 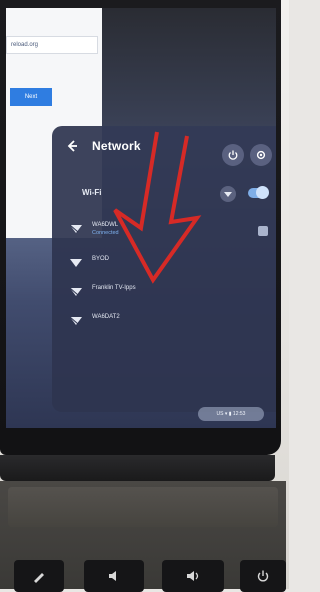 I want to click on power-key-icon, so click(x=263, y=576).